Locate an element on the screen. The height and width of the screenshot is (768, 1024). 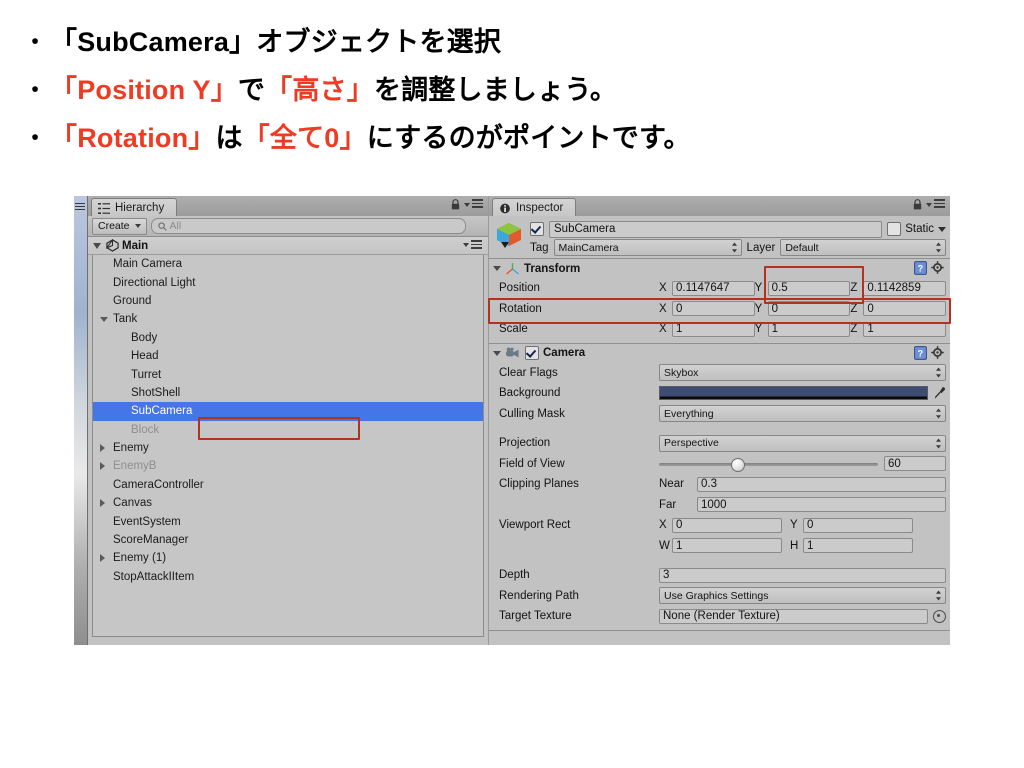
hierarchy-item-head: Head is located at coordinates (288, 356).